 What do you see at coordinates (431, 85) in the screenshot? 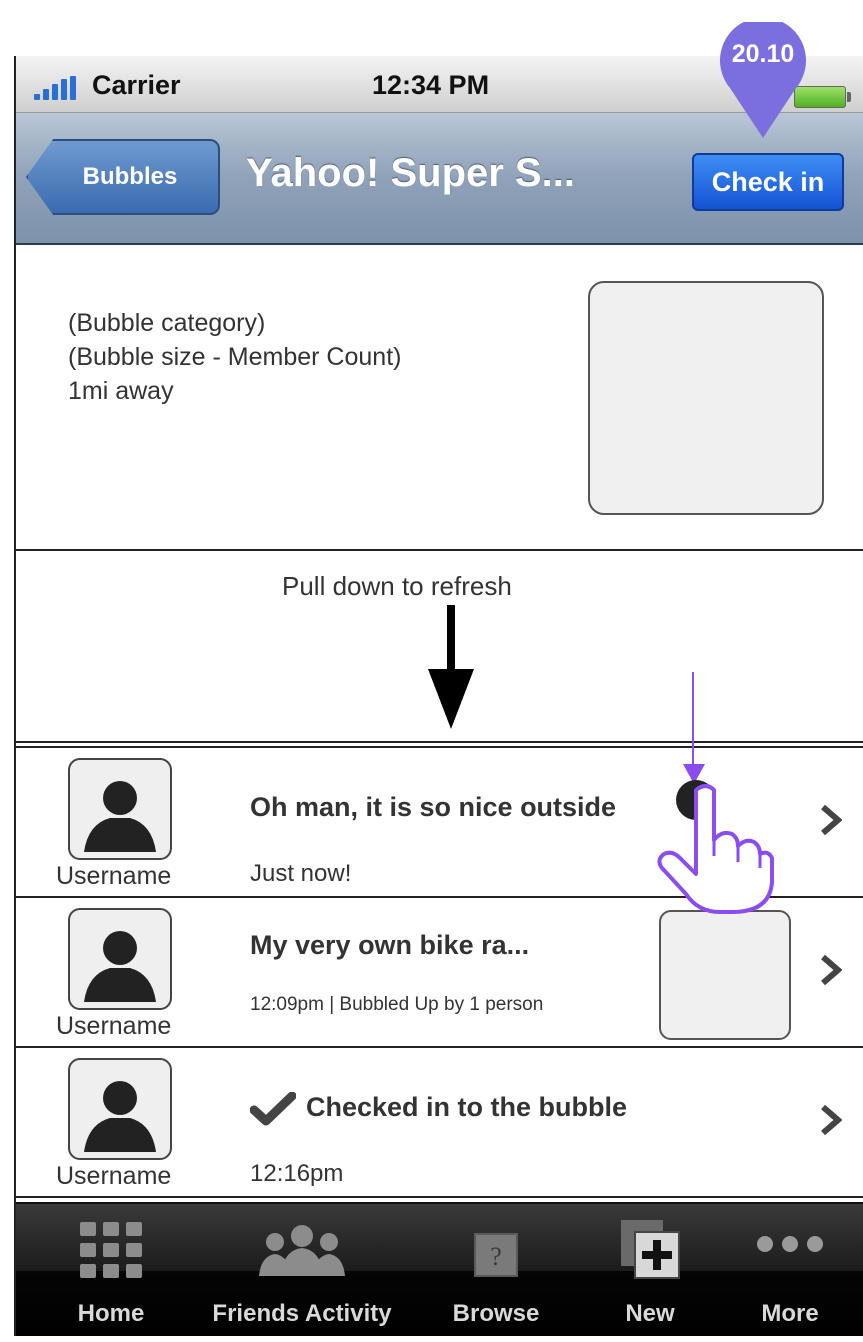
I see `status-time: 12:34 PM` at bounding box center [431, 85].